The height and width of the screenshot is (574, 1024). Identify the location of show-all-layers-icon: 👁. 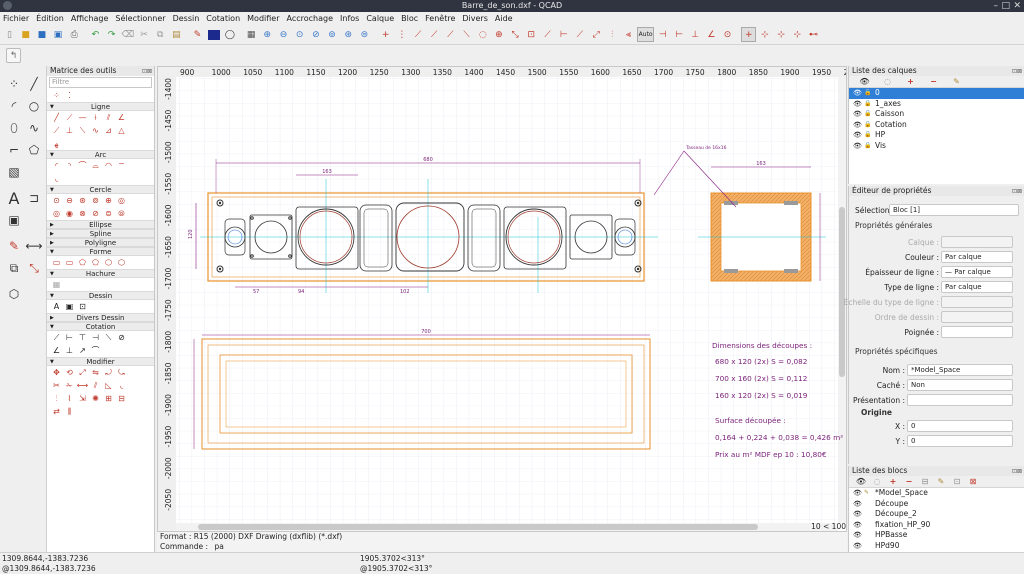
(864, 81).